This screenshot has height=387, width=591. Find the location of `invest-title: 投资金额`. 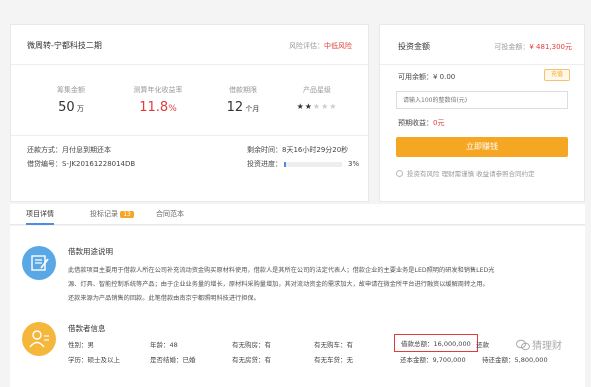

invest-title: 投资金额 is located at coordinates (414, 46).